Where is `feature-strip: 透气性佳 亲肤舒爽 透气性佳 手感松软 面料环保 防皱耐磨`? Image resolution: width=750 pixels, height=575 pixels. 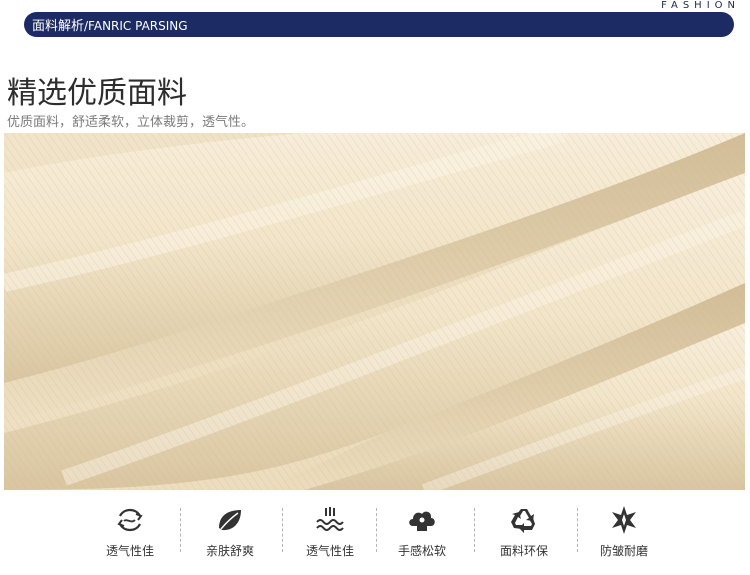
feature-strip: 透气性佳 亲肤舒爽 透气性佳 手感松软 面料环保 防皱耐磨 is located at coordinates (375, 535).